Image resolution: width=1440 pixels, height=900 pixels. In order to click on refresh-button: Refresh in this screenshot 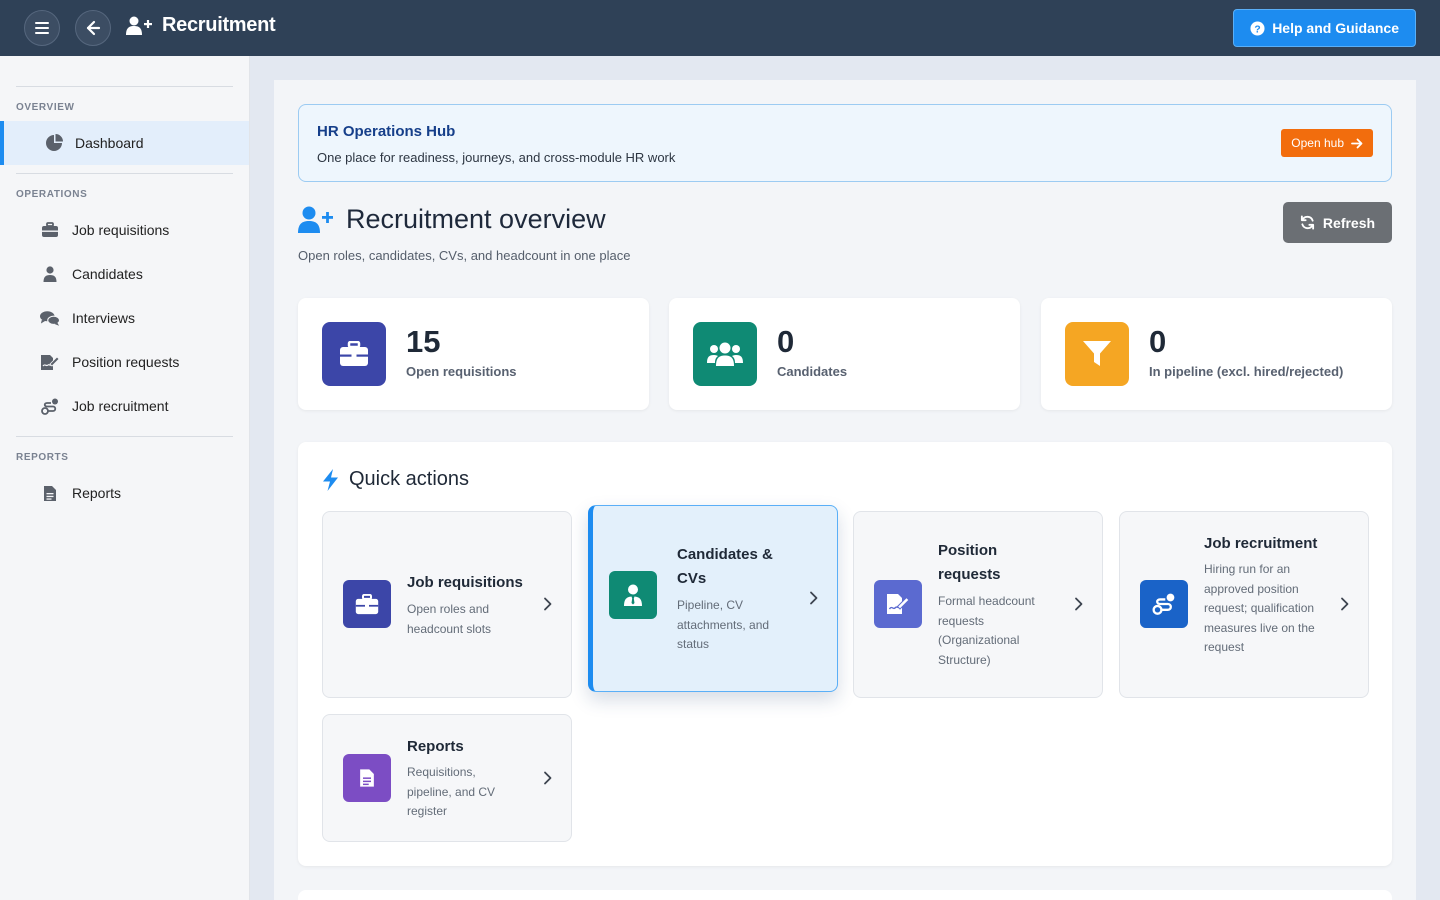, I will do `click(1337, 222)`.